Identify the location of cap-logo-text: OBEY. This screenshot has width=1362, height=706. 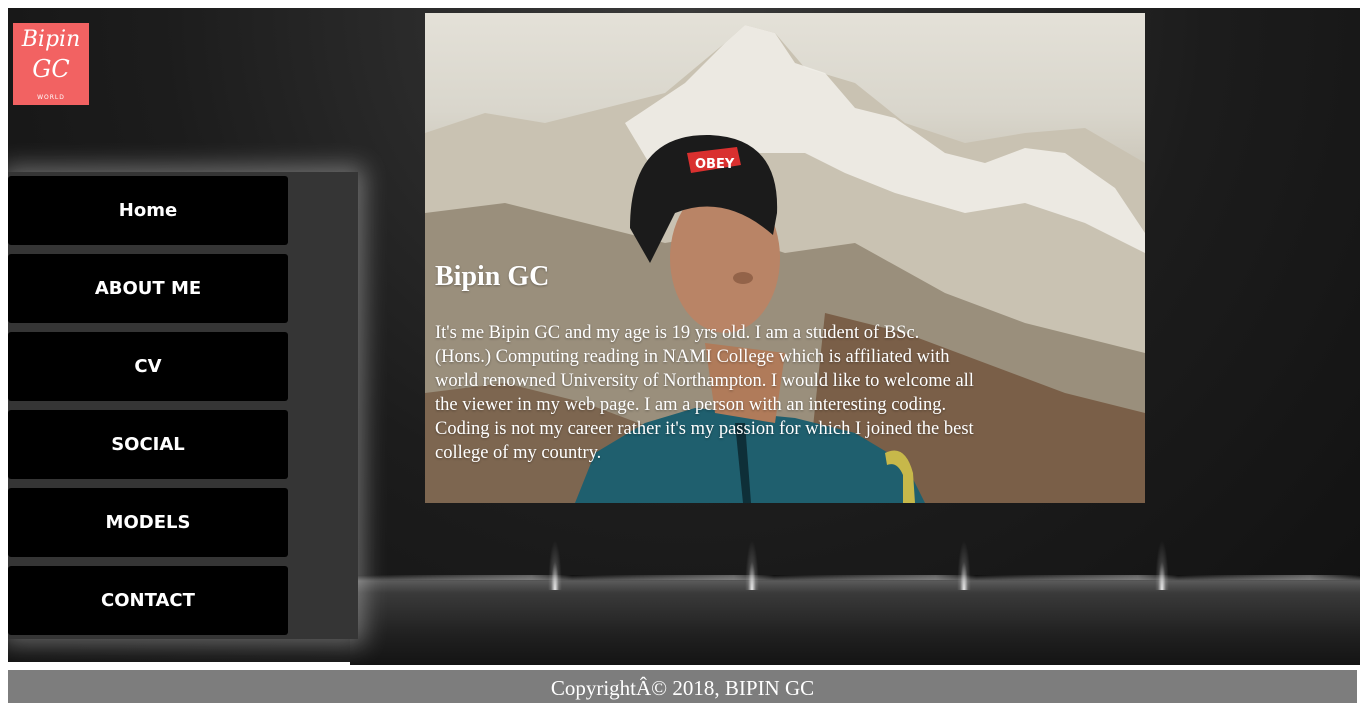
(715, 164).